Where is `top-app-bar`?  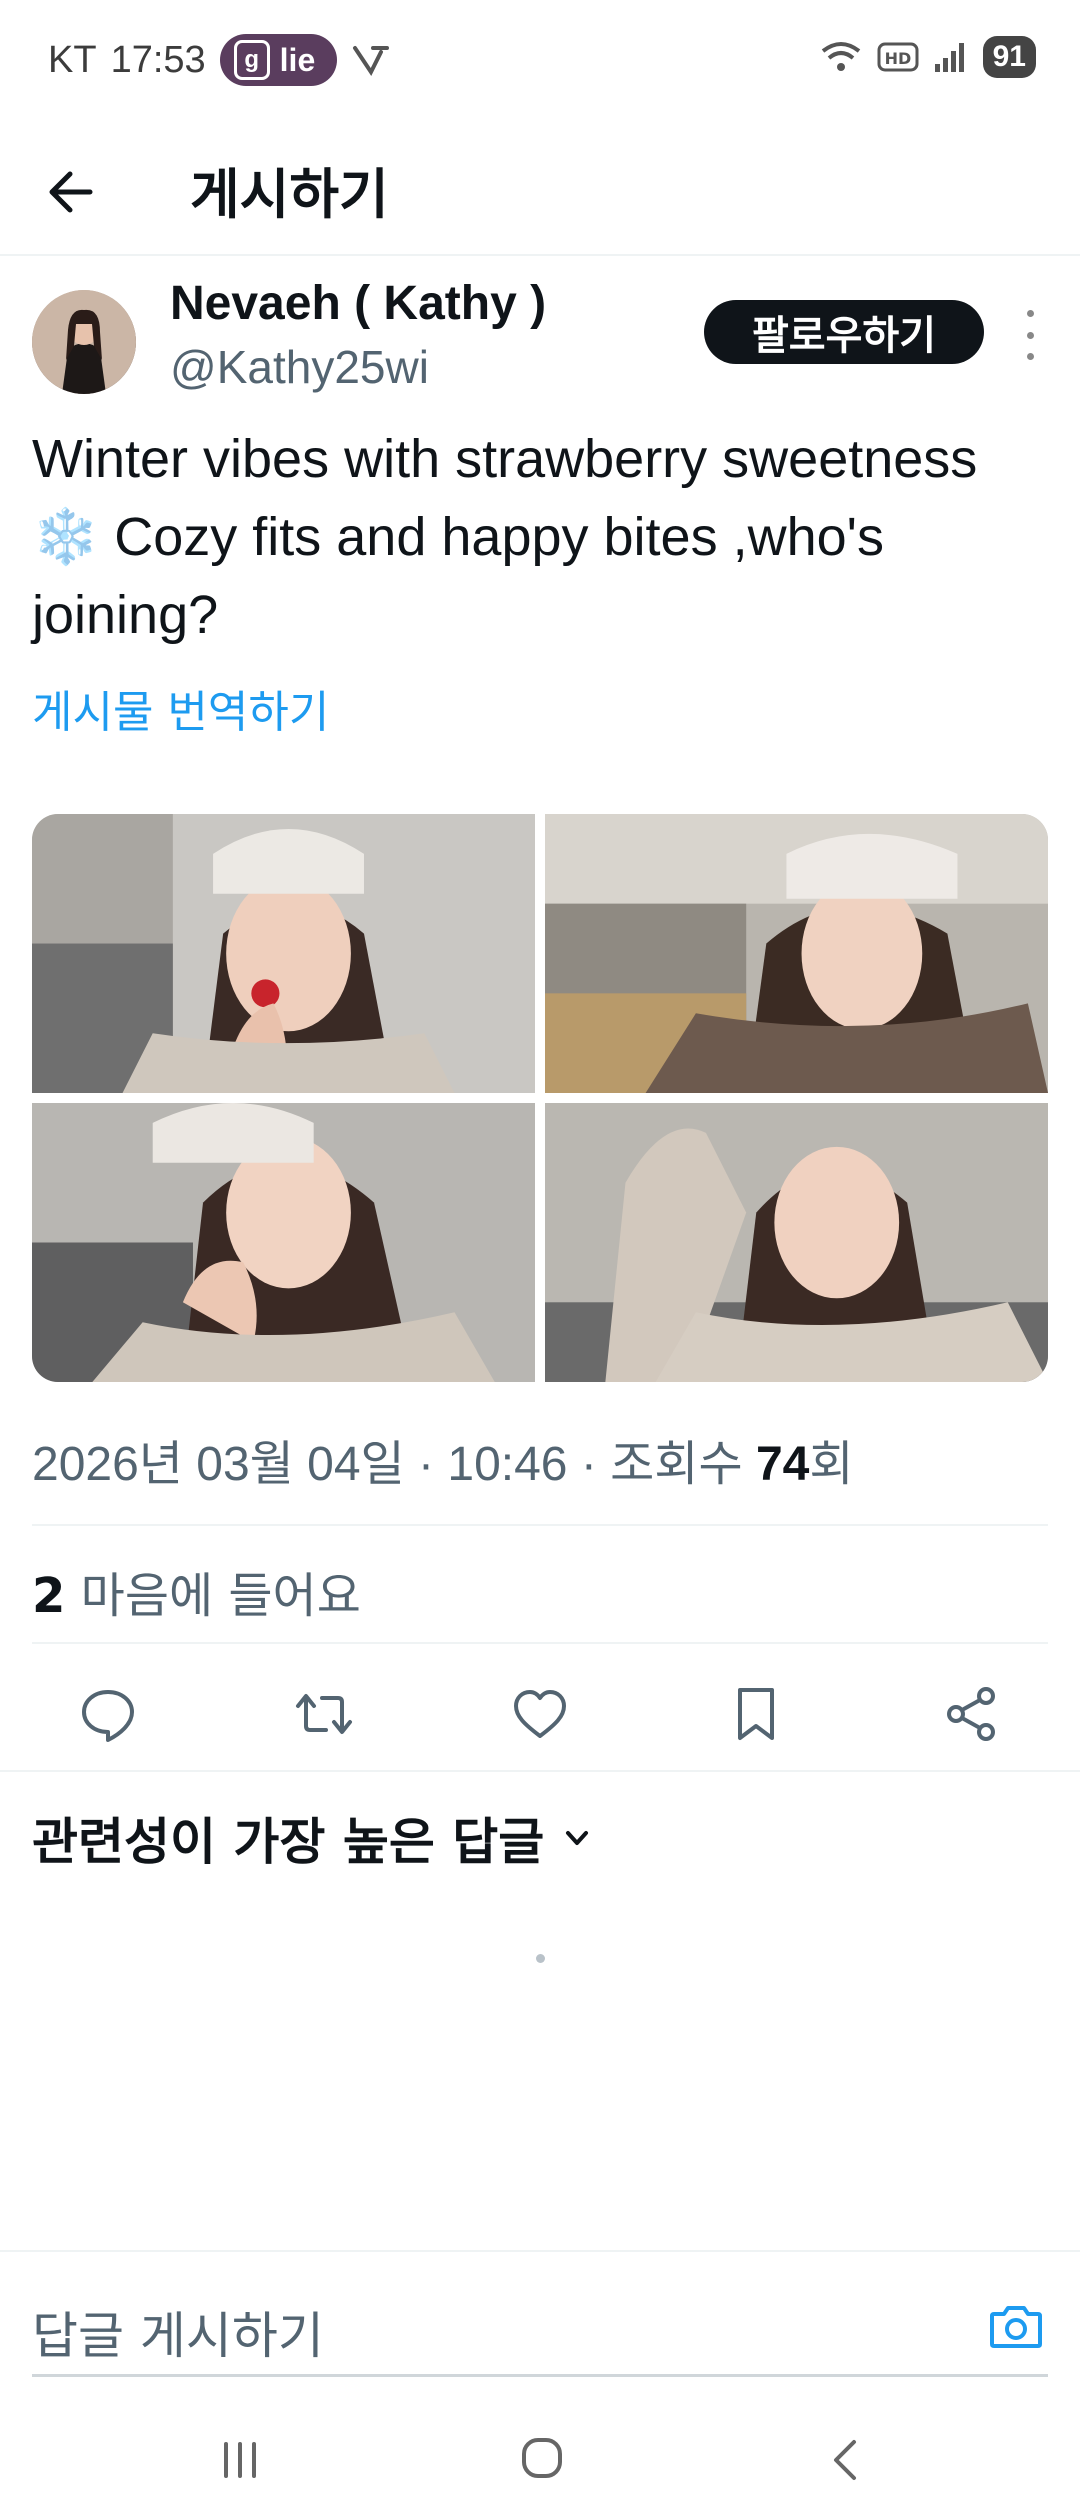 top-app-bar is located at coordinates (540, 188).